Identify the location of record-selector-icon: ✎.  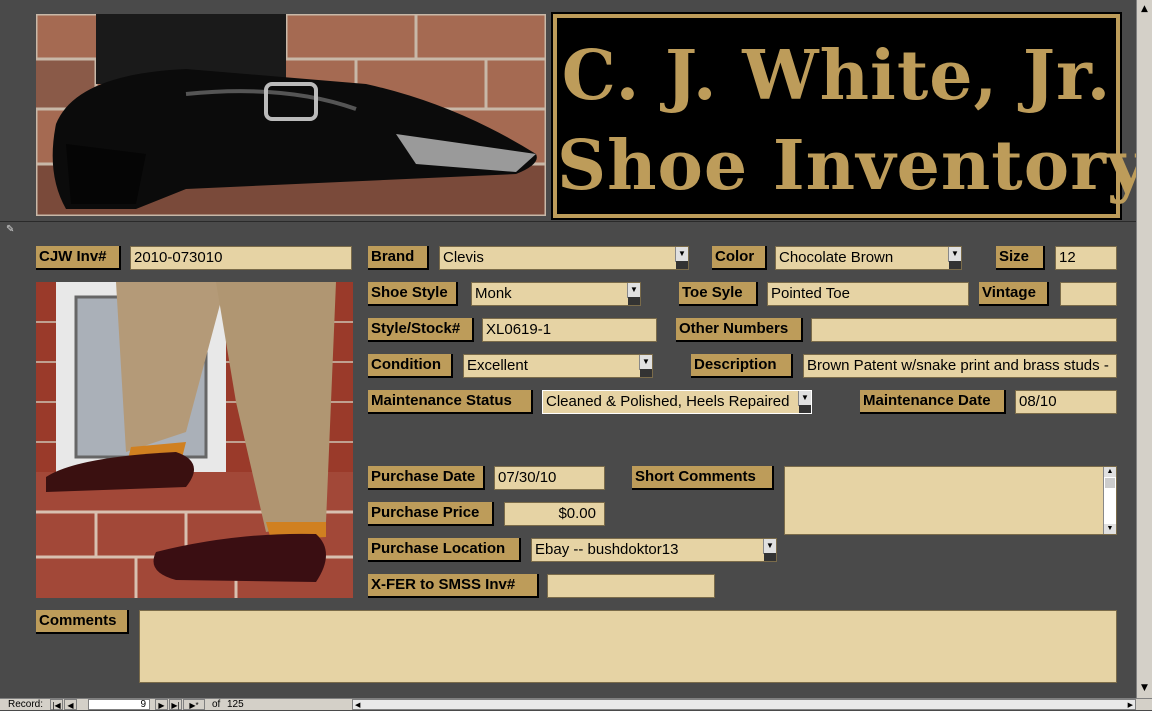
(12, 230).